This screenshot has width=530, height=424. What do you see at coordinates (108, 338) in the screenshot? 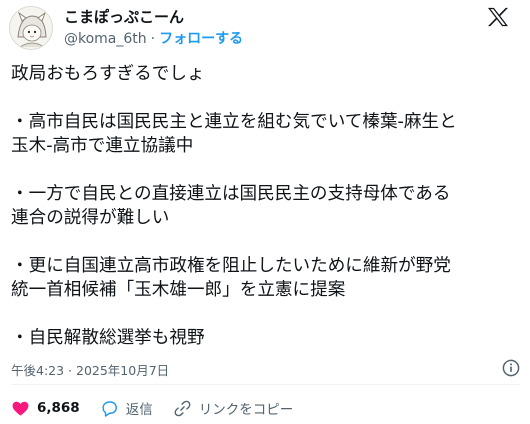
I see `tweet-line: ・自民解散総選挙も視野` at bounding box center [108, 338].